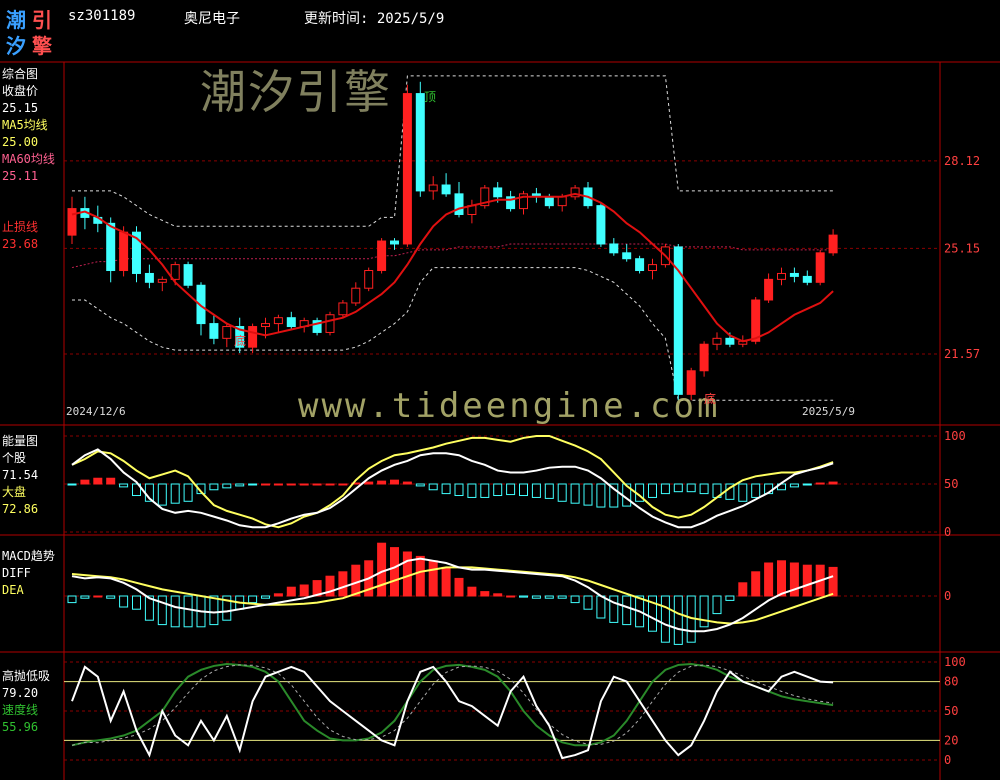 The image size is (1000, 780). Describe the element at coordinates (955, 662) in the screenshot. I see `hl-tick-label: 100` at that location.